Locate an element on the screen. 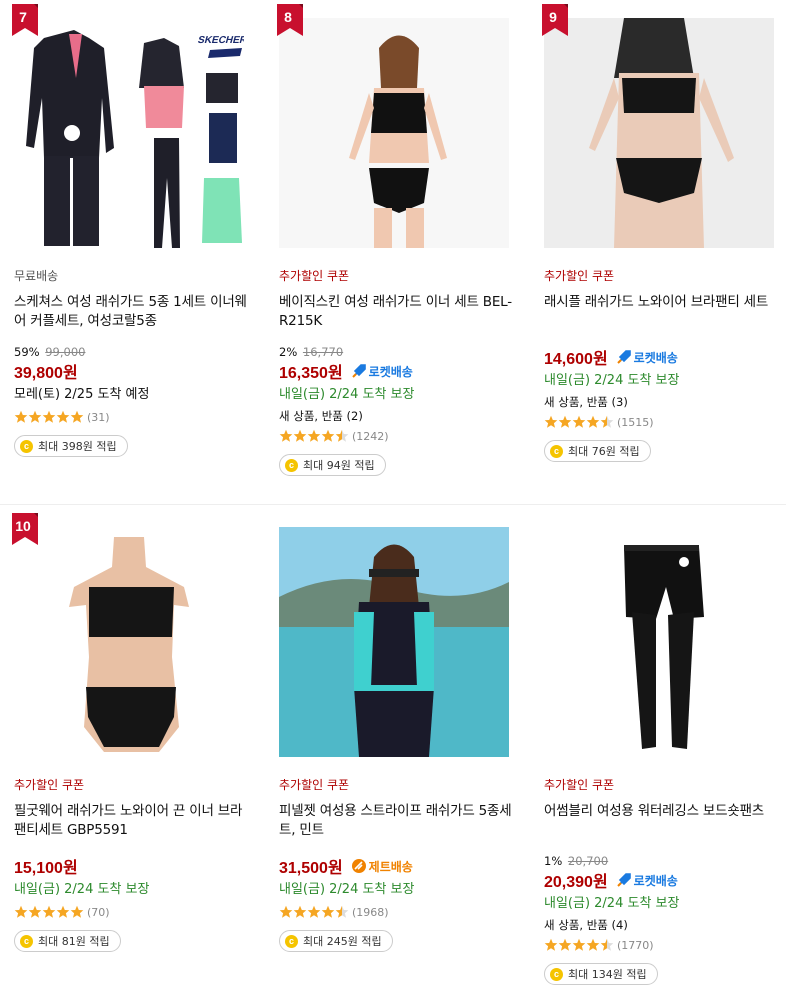 Image resolution: width=786 pixels, height=988 pixels. reward-points: c 최대 134원 적립 is located at coordinates (601, 974).